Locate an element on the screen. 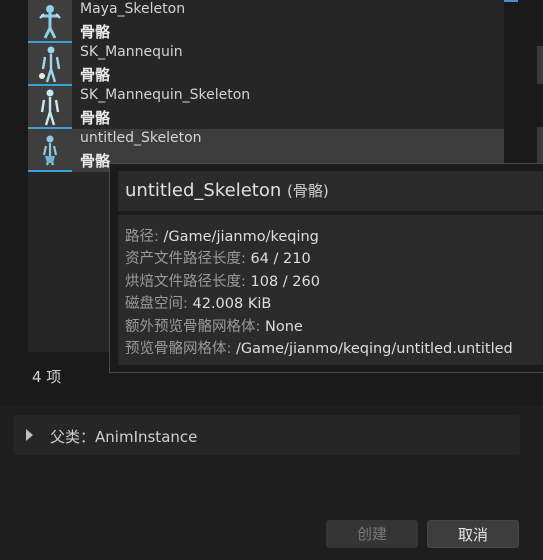  asset-name: SK_Mannequin_Skeleton is located at coordinates (165, 95).